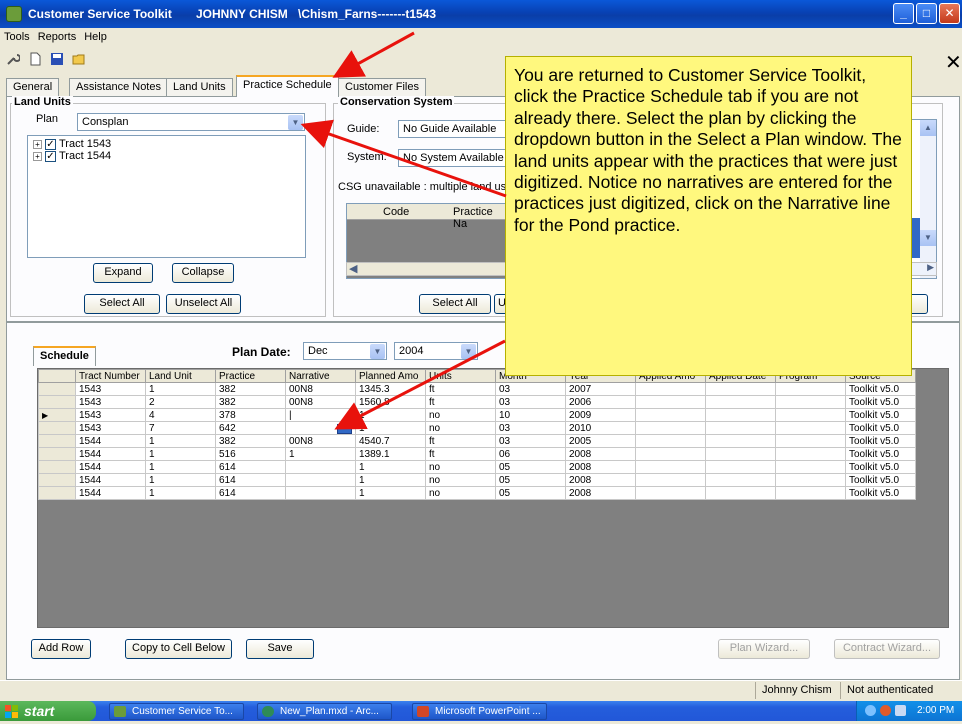 The width and height of the screenshot is (962, 724). What do you see at coordinates (460, 376) in the screenshot?
I see `column-header: Units` at bounding box center [460, 376].